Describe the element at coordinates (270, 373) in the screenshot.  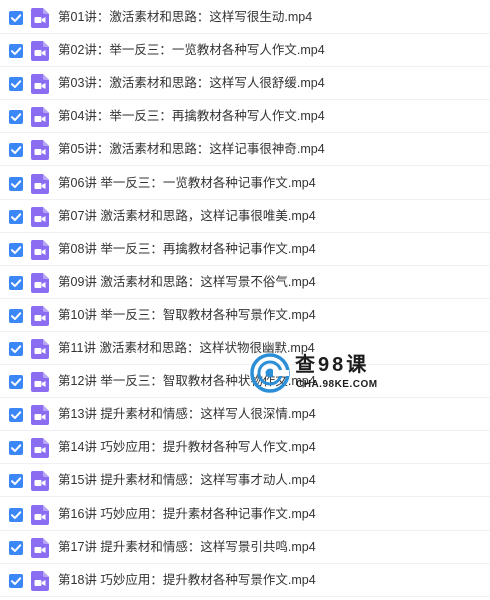
I see `cha98ke-logo-icon` at that location.